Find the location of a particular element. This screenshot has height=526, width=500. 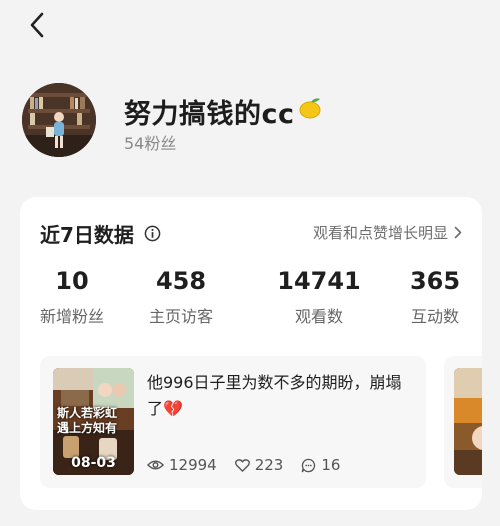

avatar is located at coordinates (59, 120).